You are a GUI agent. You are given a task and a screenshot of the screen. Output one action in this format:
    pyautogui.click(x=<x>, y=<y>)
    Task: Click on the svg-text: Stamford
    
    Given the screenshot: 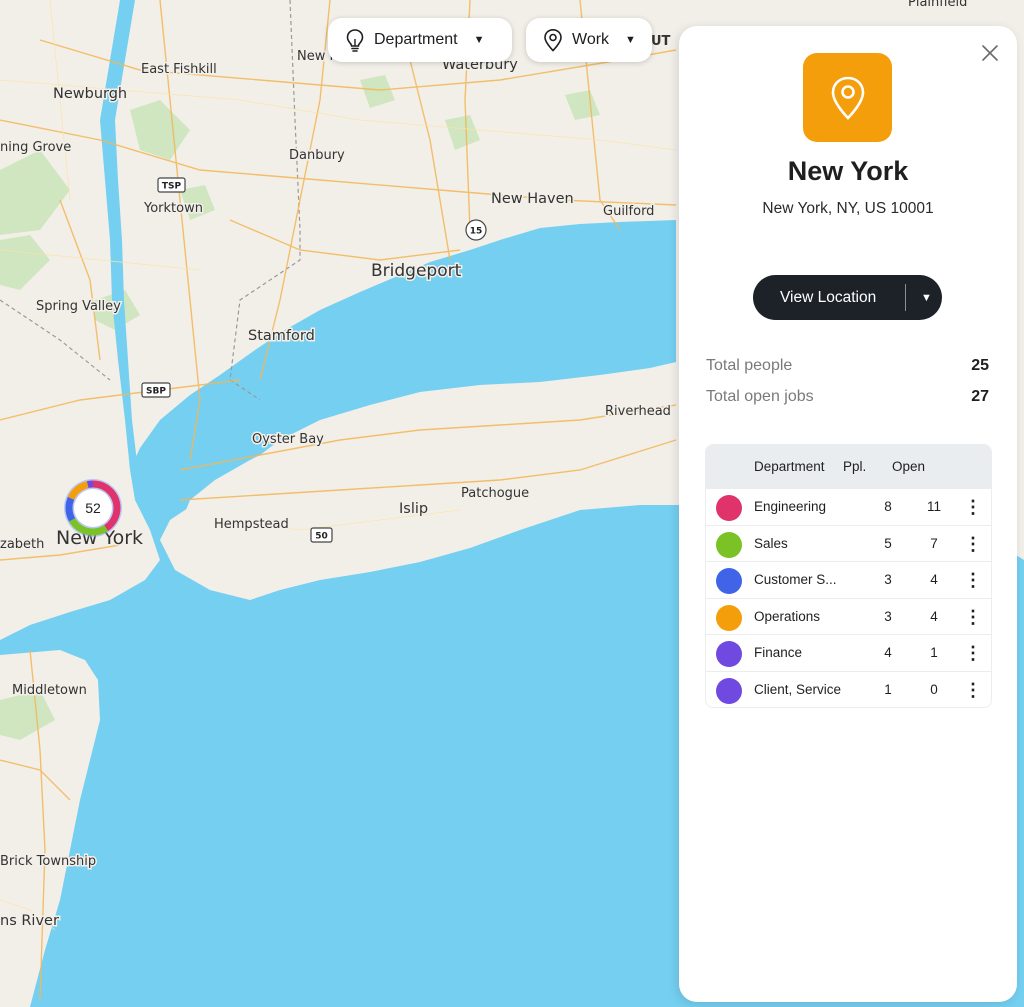 What is the action you would take?
    pyautogui.click(x=281, y=336)
    